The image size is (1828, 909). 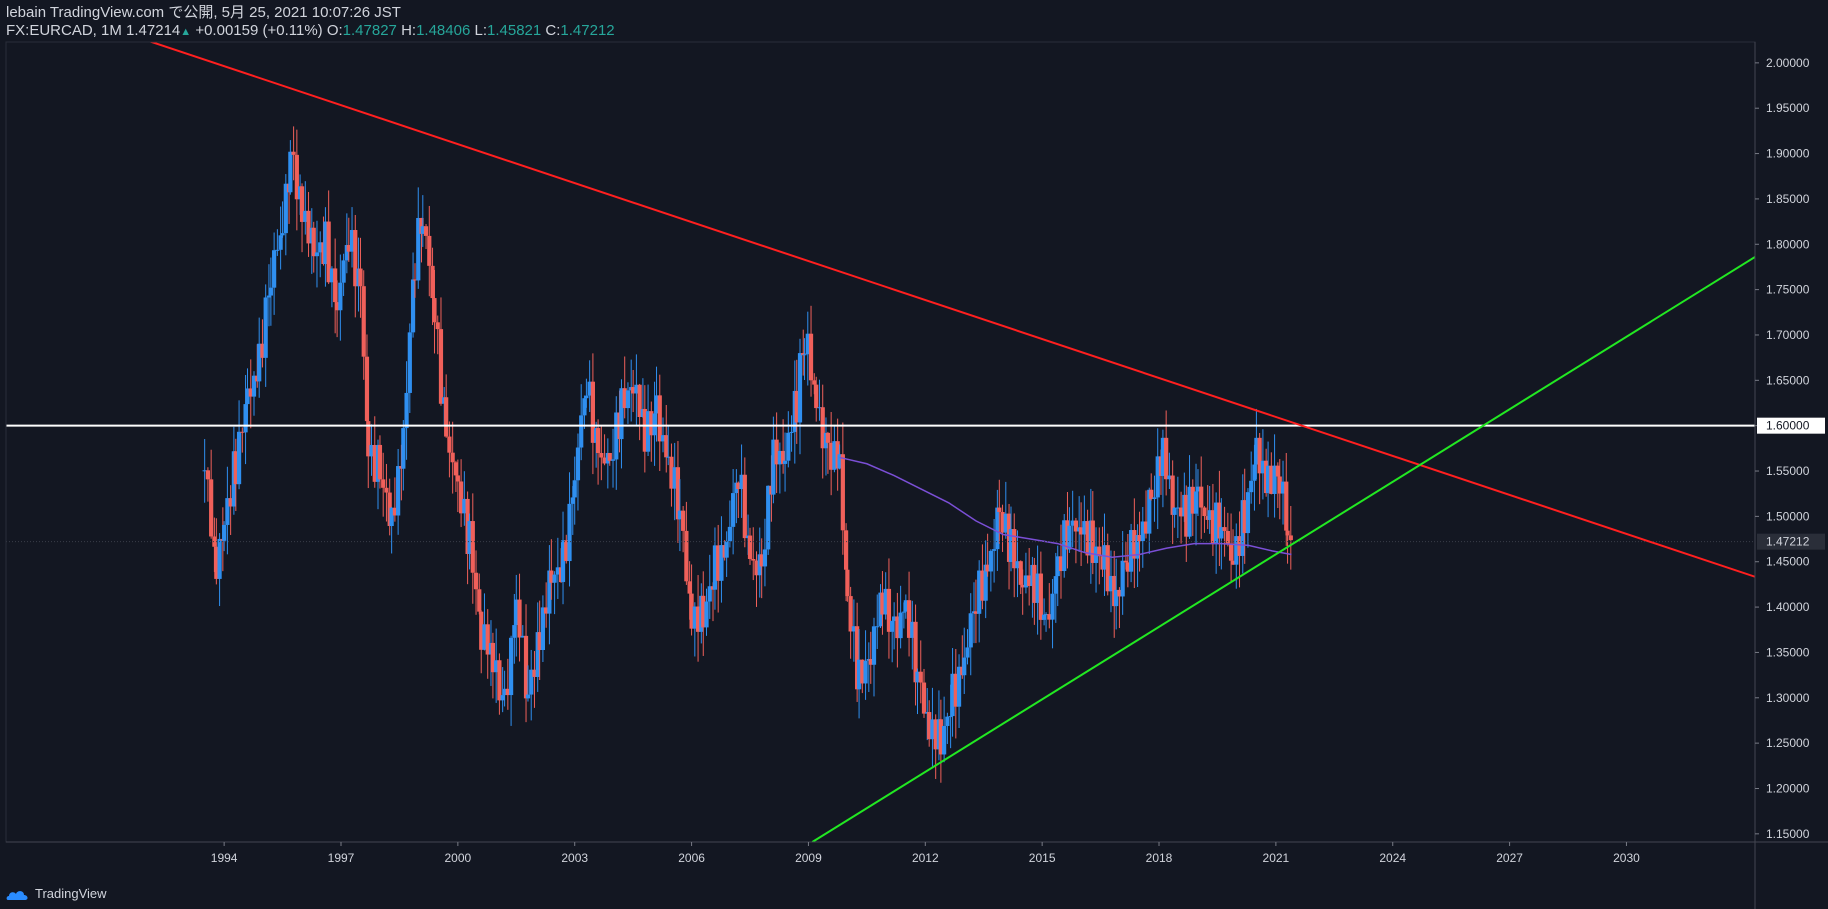 I want to click on x-tick-label: 2000, so click(x=458, y=858).